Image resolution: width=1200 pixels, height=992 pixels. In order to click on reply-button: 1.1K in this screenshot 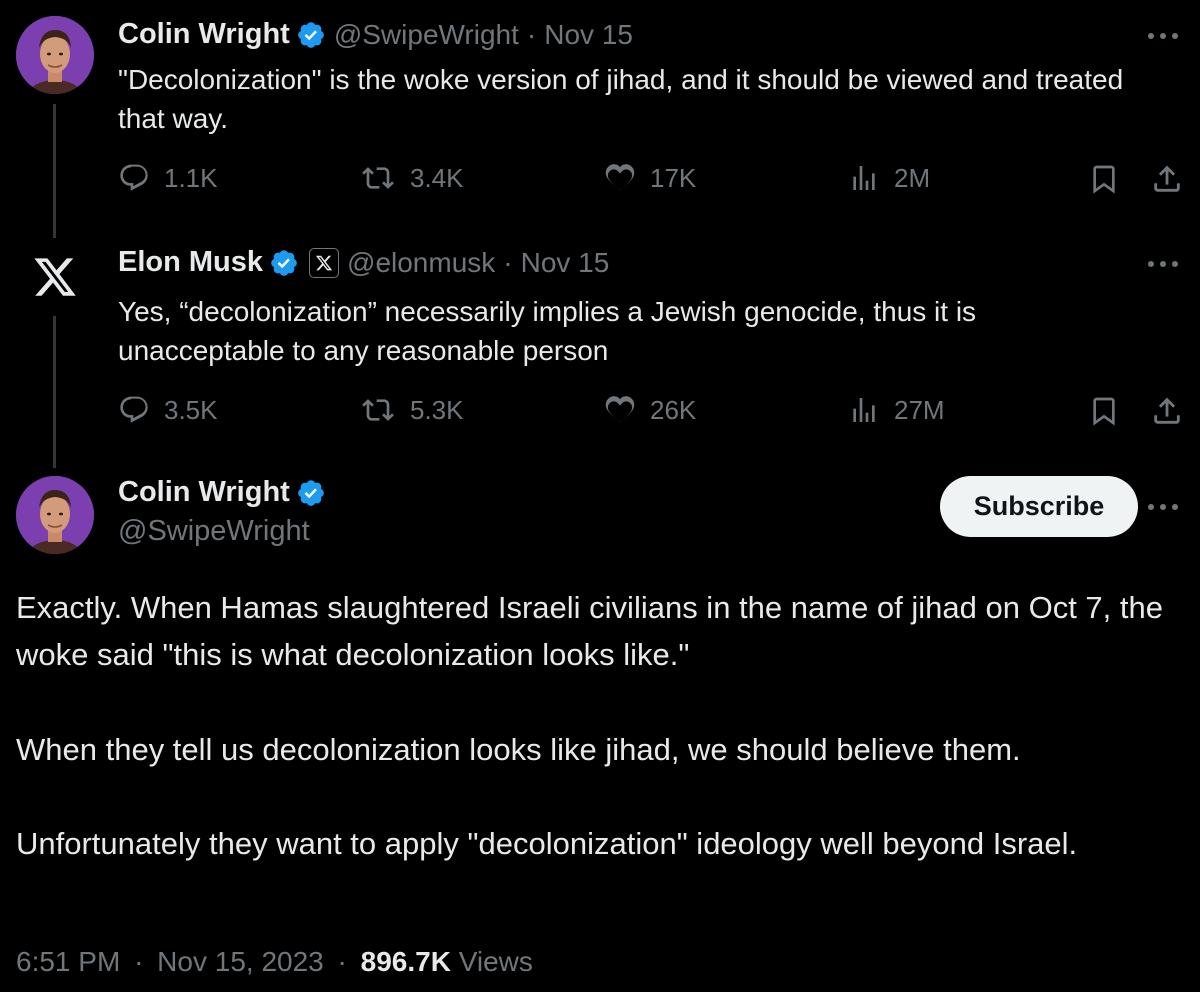, I will do `click(168, 178)`.